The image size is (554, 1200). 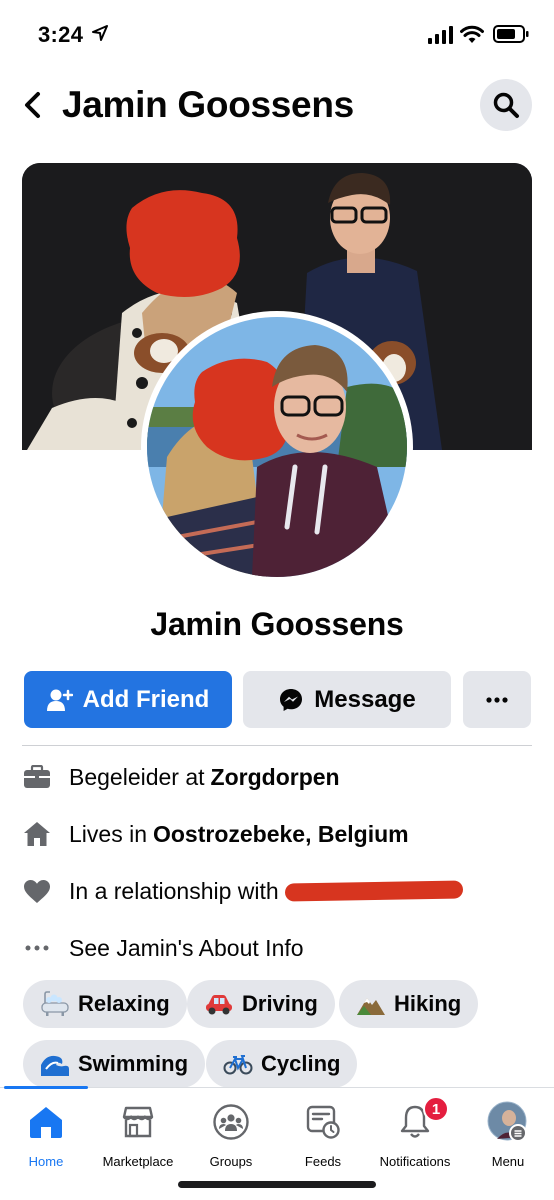 I want to click on status-bar: 3:24, so click(x=277, y=35).